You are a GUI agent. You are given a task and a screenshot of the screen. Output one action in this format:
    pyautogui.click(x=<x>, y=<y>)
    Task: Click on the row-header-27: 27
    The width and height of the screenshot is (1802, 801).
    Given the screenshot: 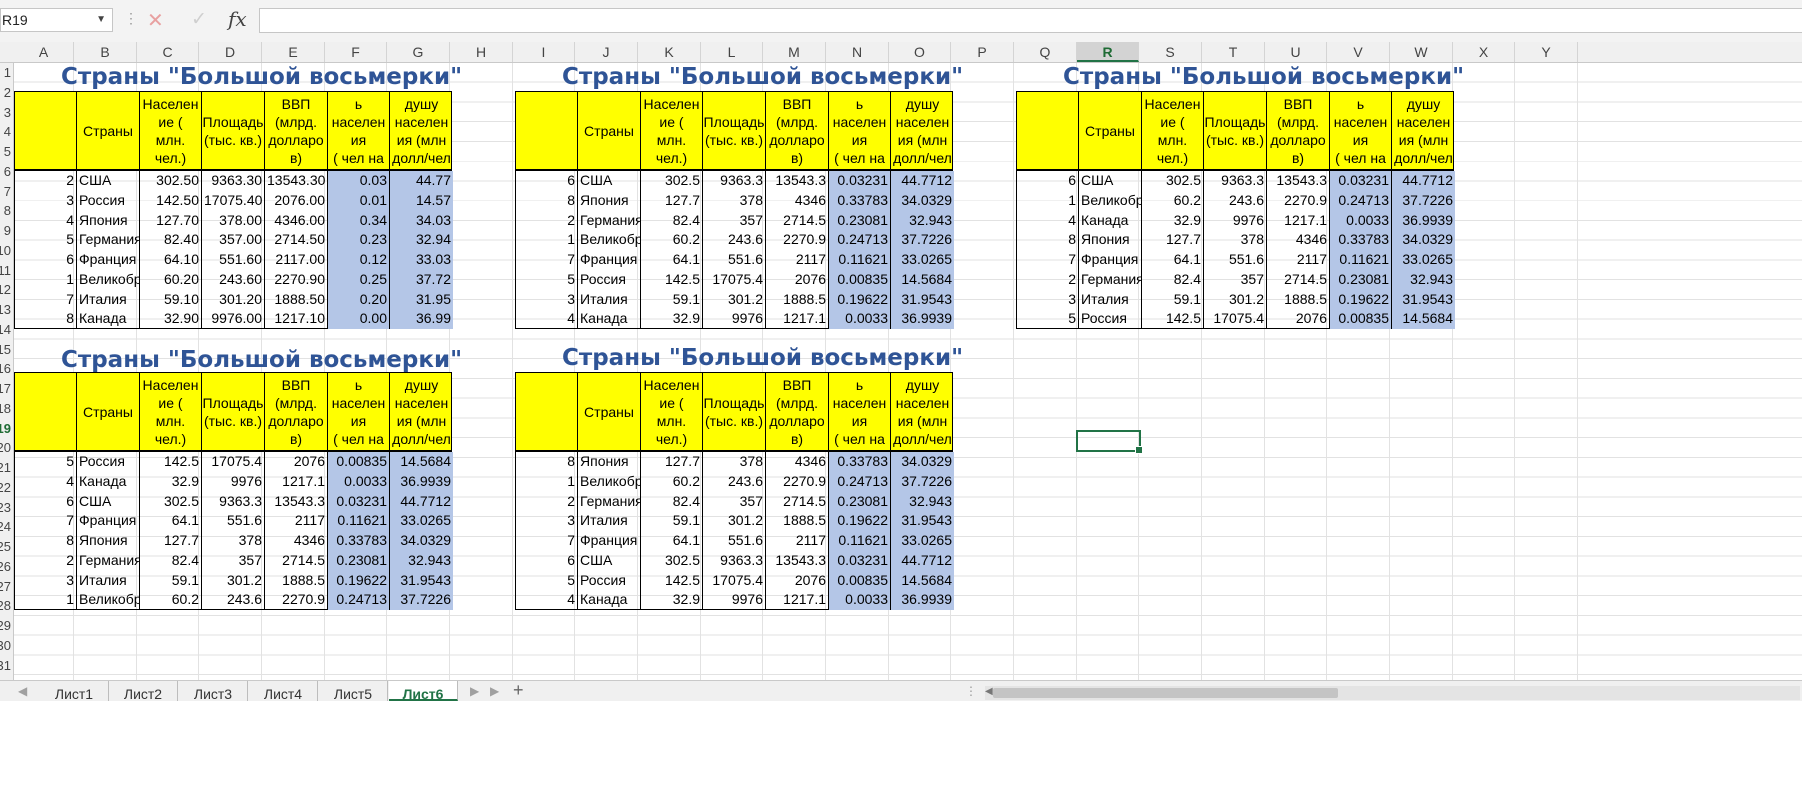 What is the action you would take?
    pyautogui.click(x=5, y=586)
    